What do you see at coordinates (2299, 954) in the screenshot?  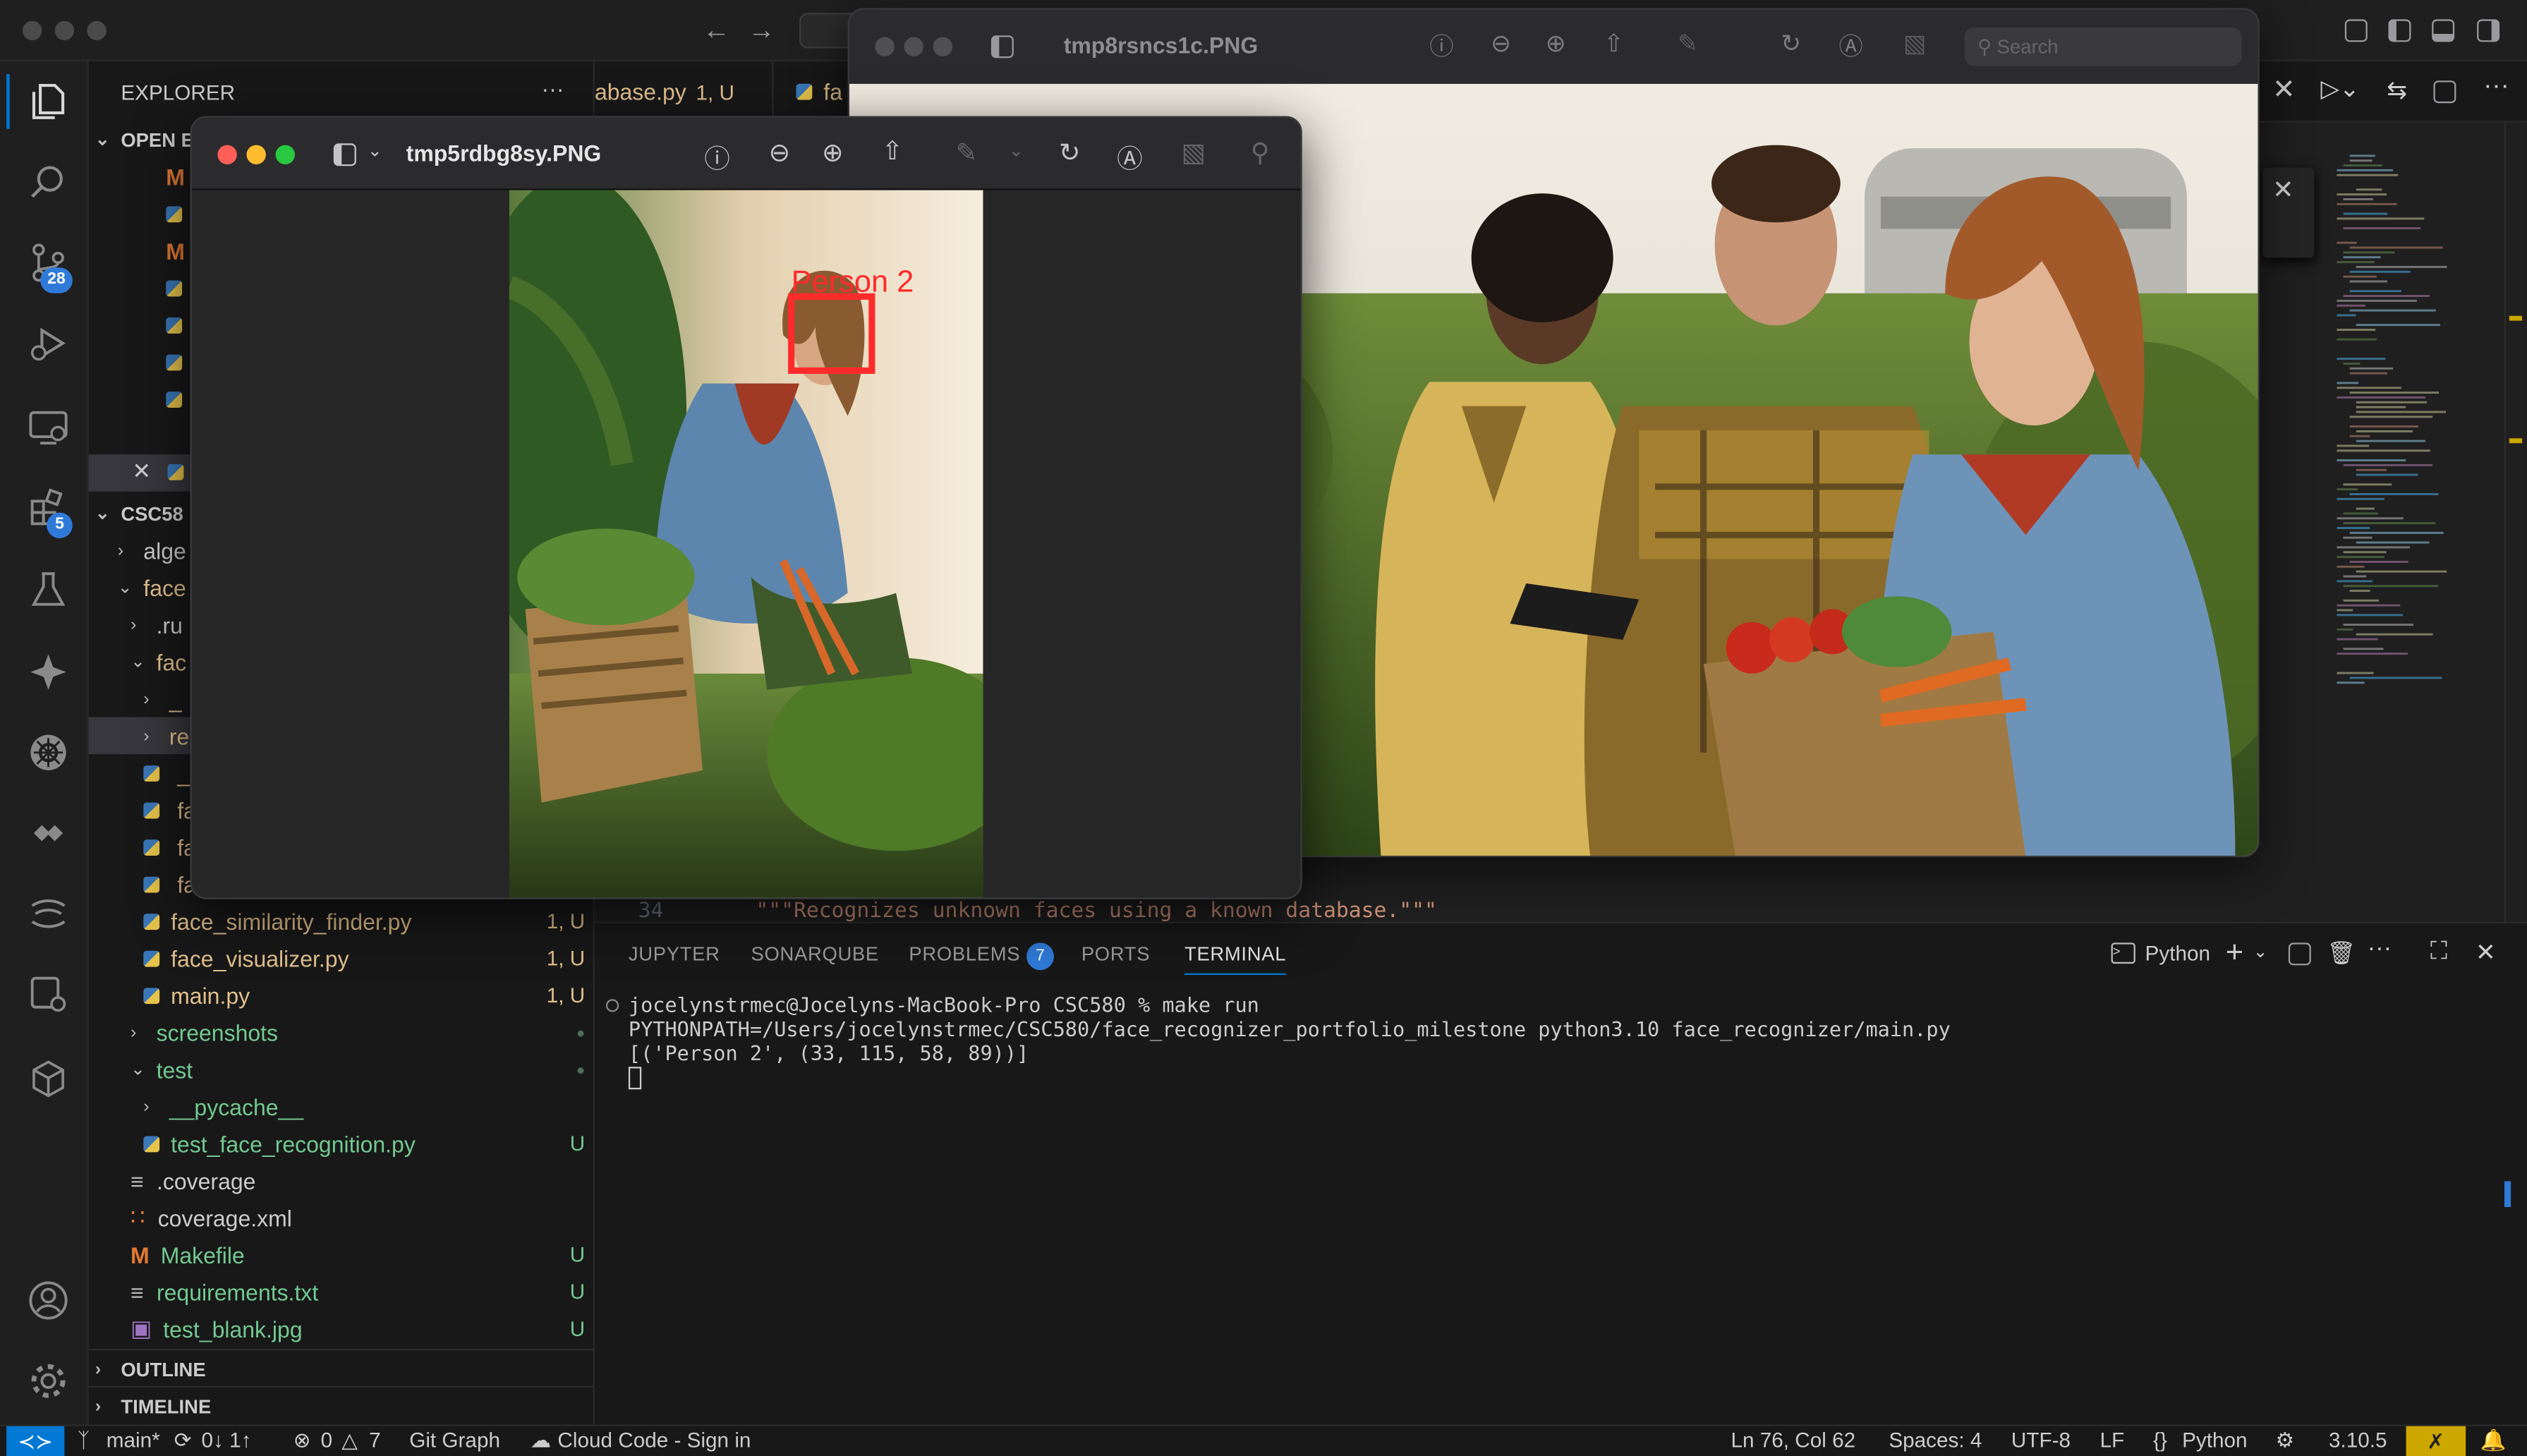 I see `split-terminal-icon` at bounding box center [2299, 954].